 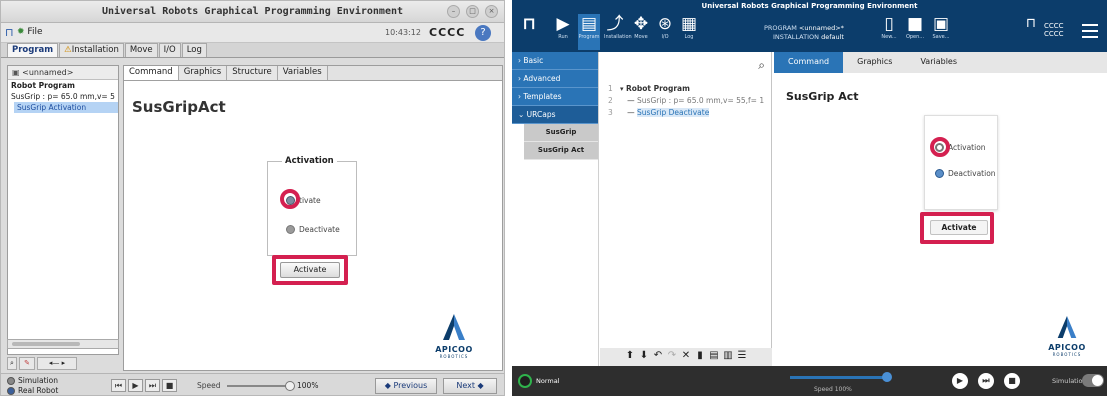 I want to click on tree-line-1: 1 ▾ Robot Program, so click(x=649, y=88).